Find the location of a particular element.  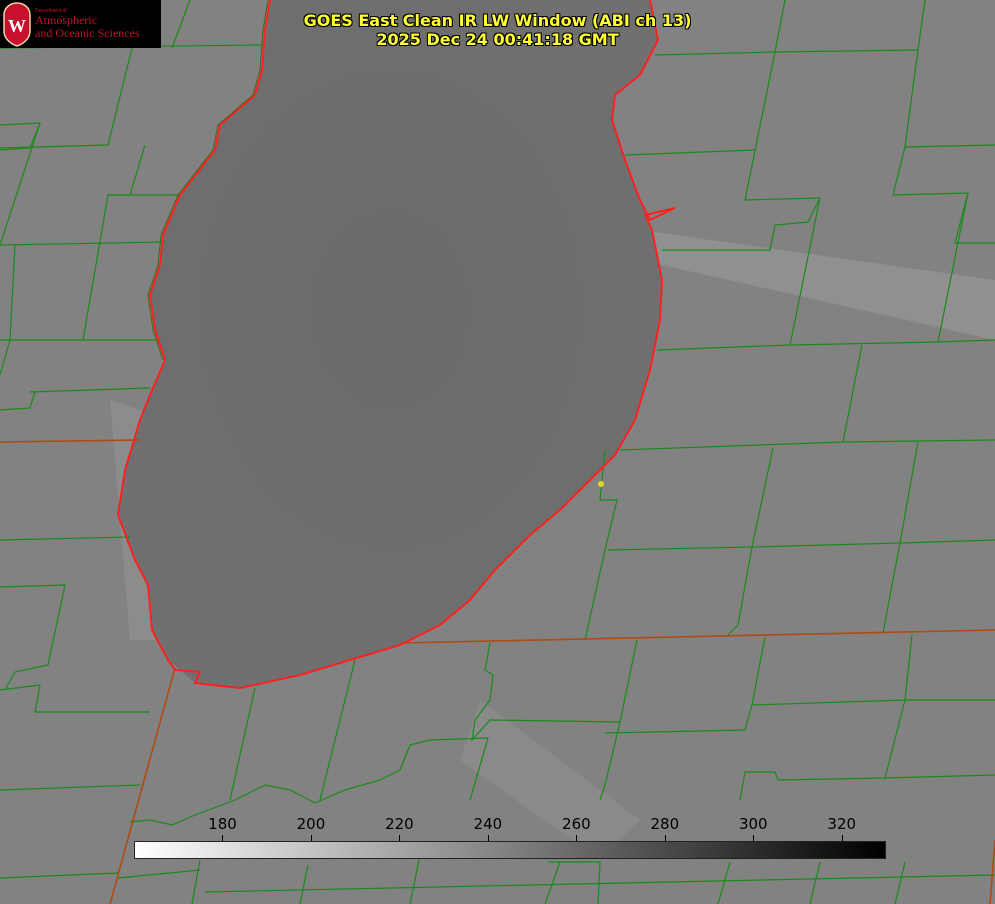

colorbar-tick-label: 280 is located at coordinates (665, 824).